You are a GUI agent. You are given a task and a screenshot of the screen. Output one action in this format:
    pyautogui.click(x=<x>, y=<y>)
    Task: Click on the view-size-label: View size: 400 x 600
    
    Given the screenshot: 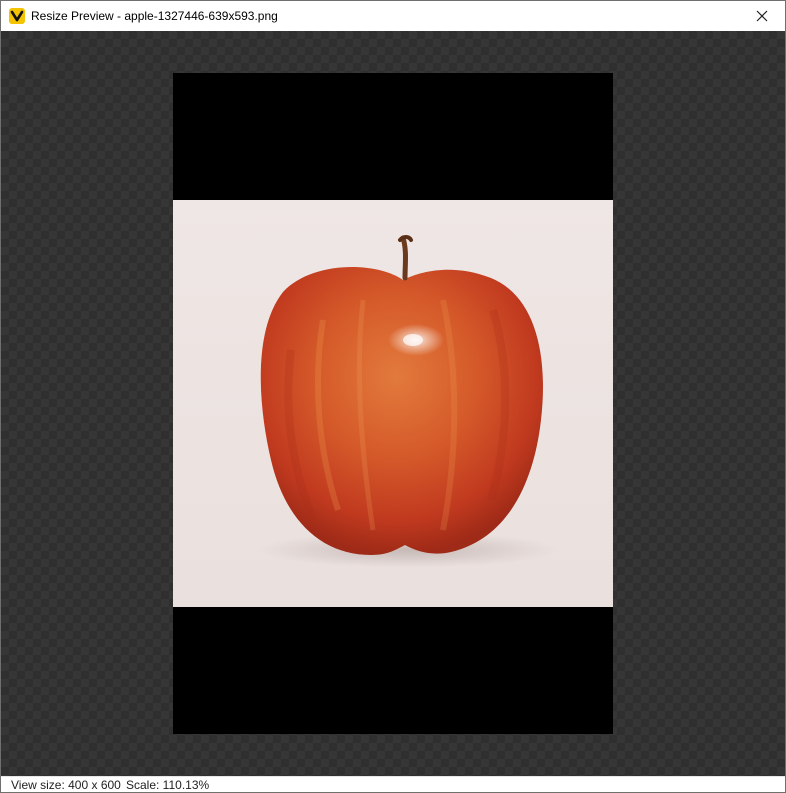 What is the action you would take?
    pyautogui.click(x=66, y=785)
    